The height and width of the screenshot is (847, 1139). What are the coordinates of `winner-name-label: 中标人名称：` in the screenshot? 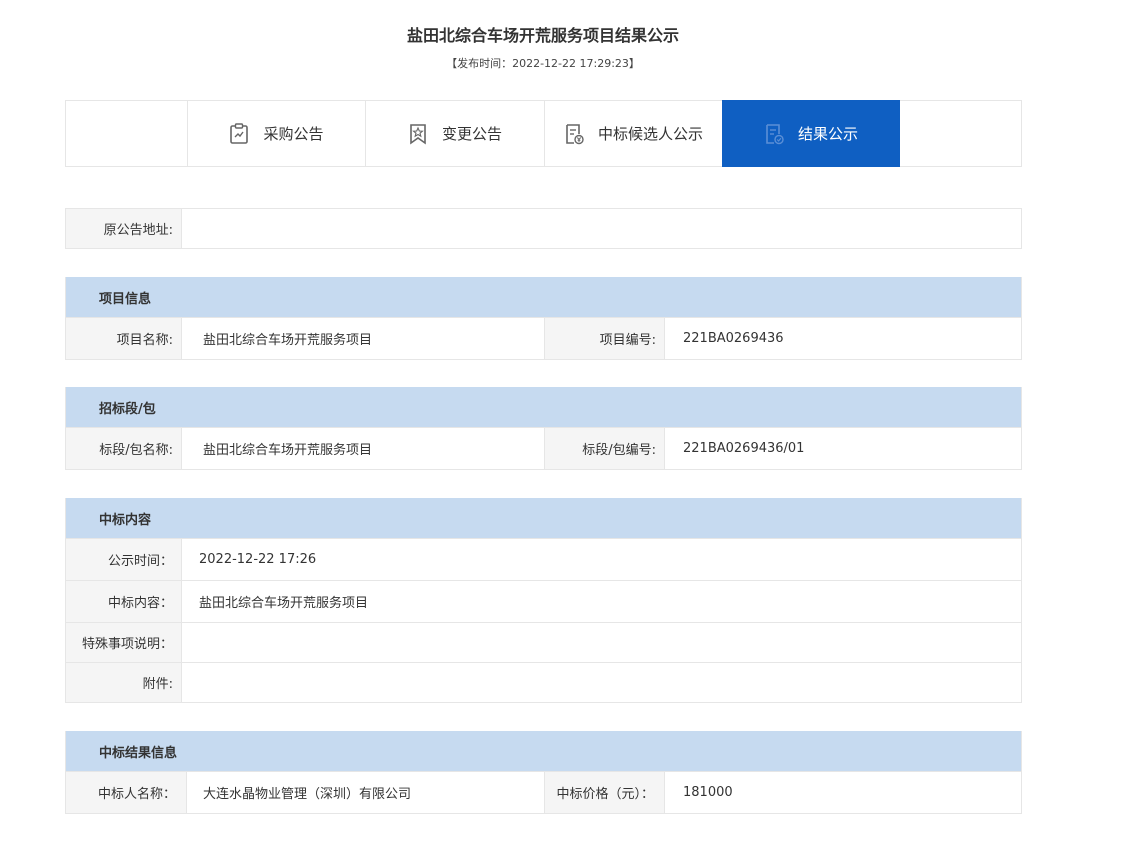 It's located at (126, 792).